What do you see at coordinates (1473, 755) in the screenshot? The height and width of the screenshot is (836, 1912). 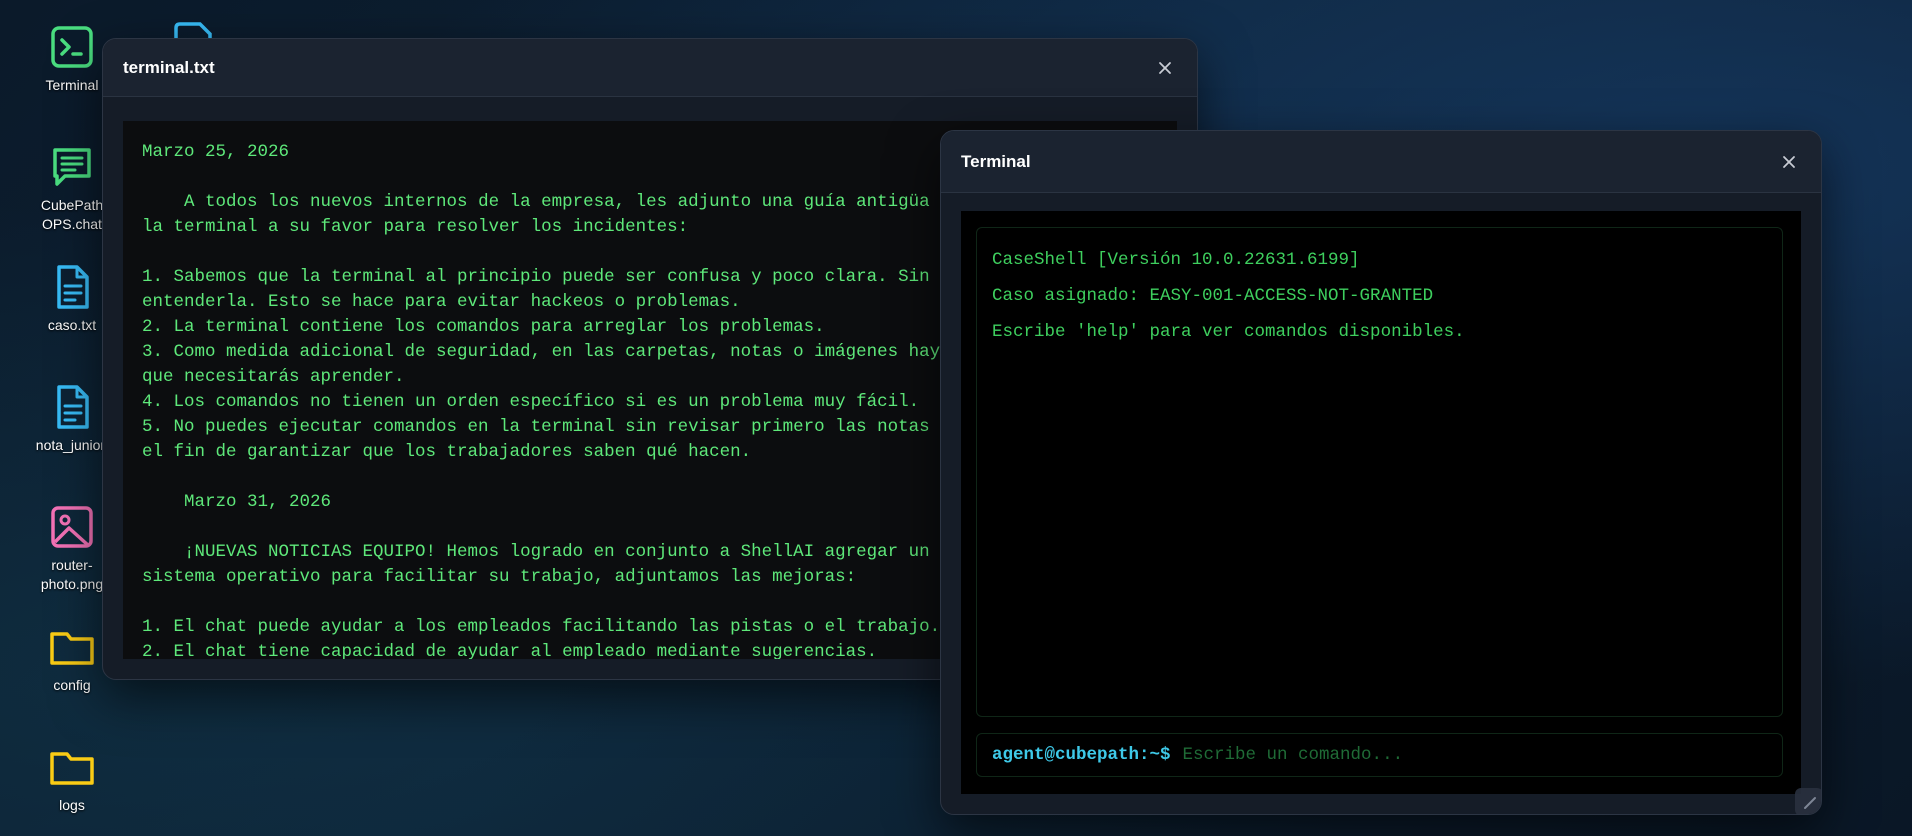 I see `command-input` at bounding box center [1473, 755].